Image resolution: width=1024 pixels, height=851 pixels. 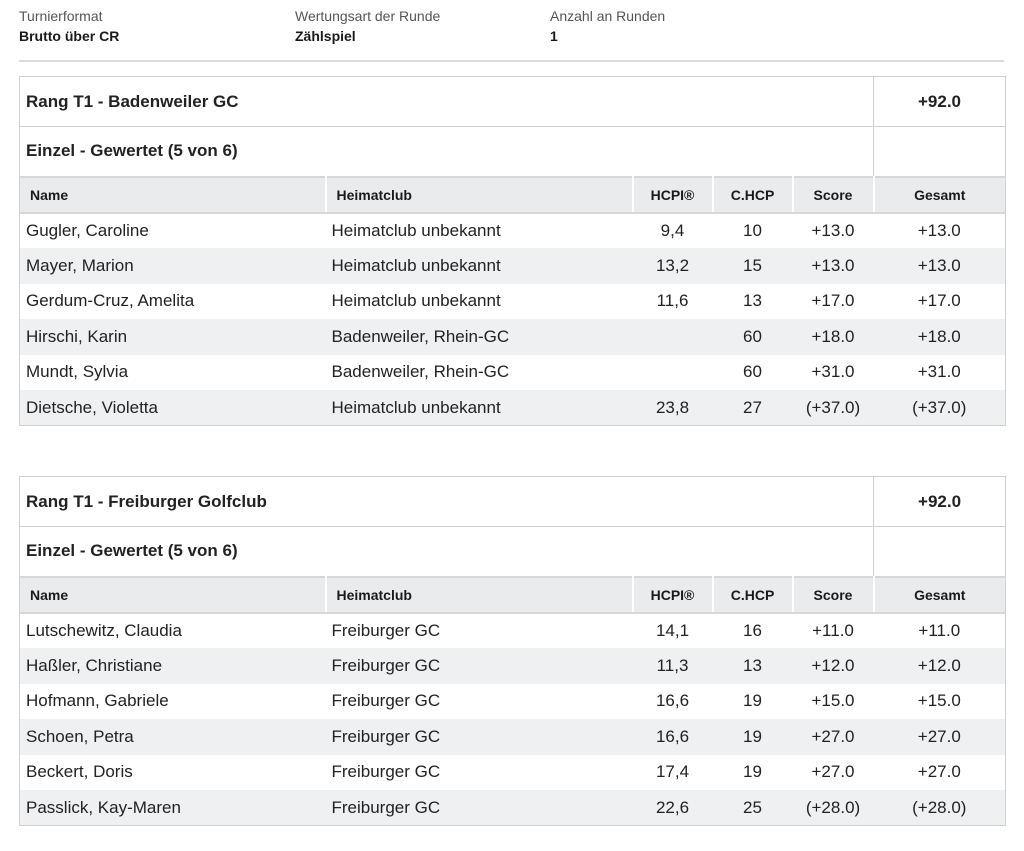 What do you see at coordinates (833, 408) in the screenshot?
I see `player-score: (+37.0)` at bounding box center [833, 408].